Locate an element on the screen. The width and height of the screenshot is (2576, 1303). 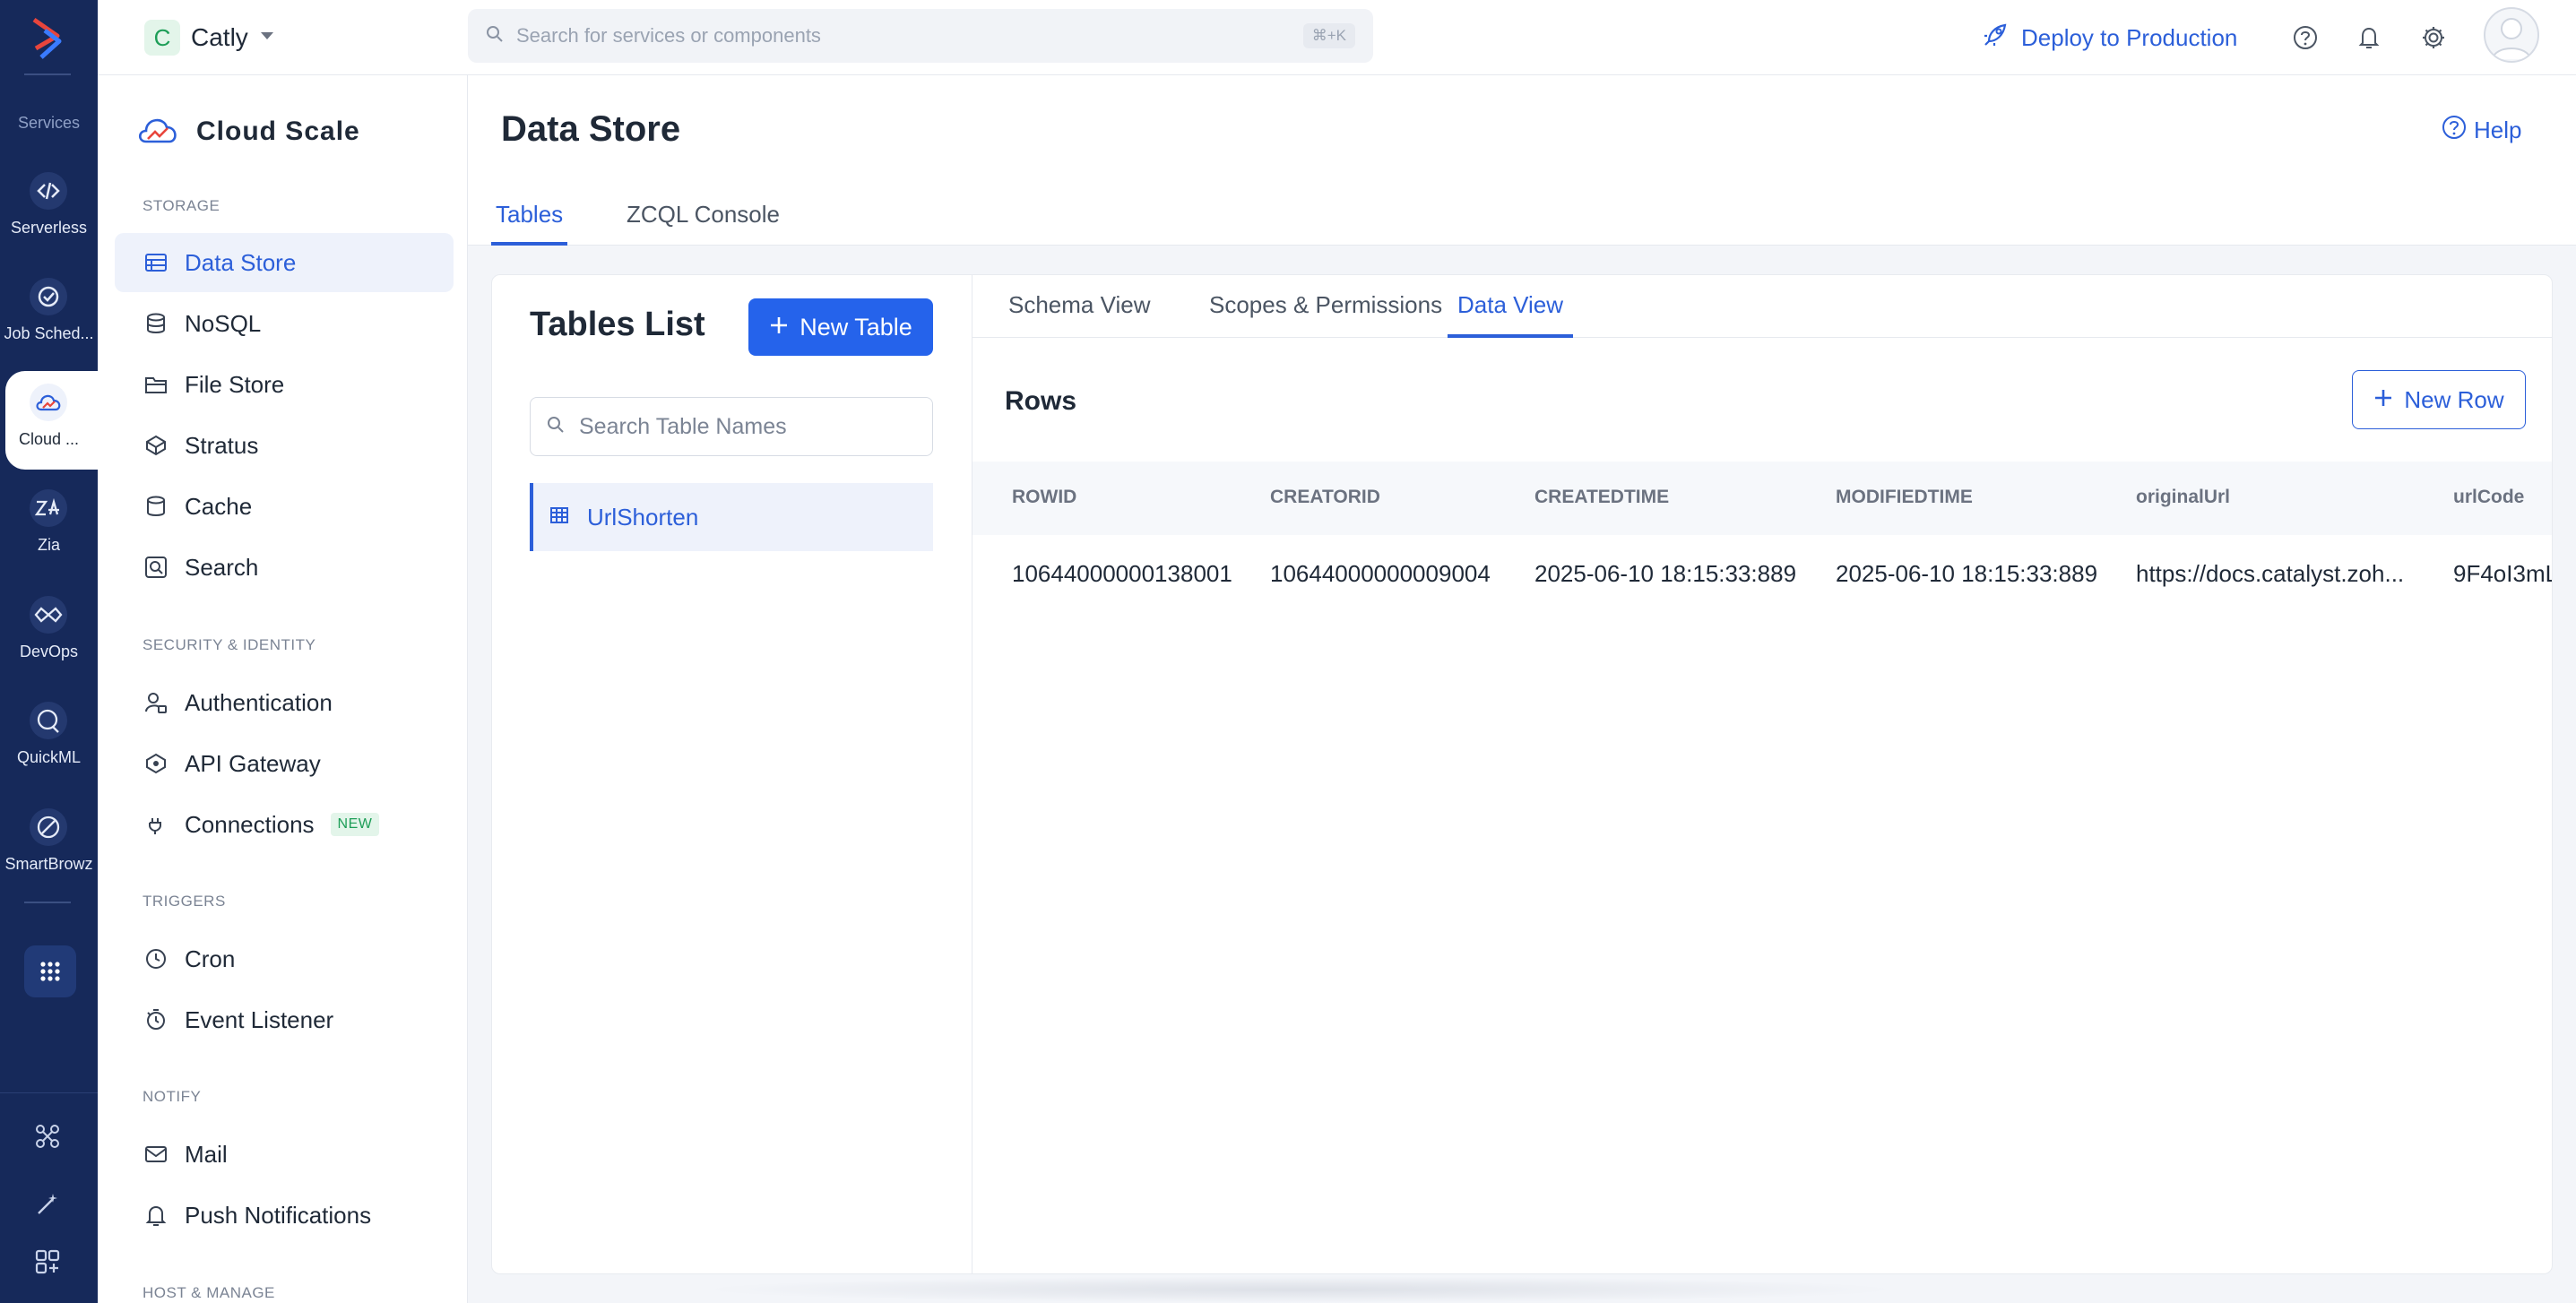
sidebar-item-push-notifications: Push Notifications is located at coordinates (284, 1215).